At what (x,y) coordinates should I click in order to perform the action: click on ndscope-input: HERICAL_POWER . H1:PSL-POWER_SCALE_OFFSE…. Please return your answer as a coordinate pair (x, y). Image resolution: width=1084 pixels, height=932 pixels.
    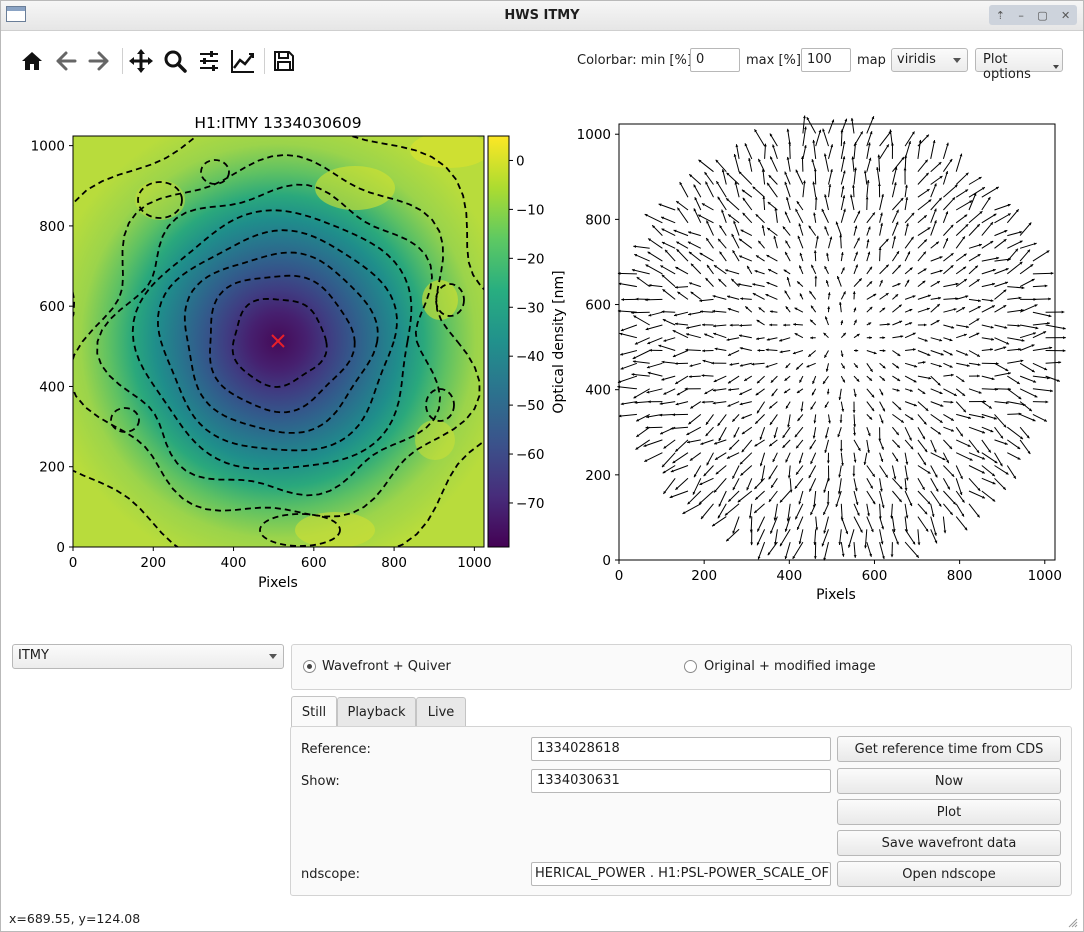
    Looking at the image, I should click on (681, 874).